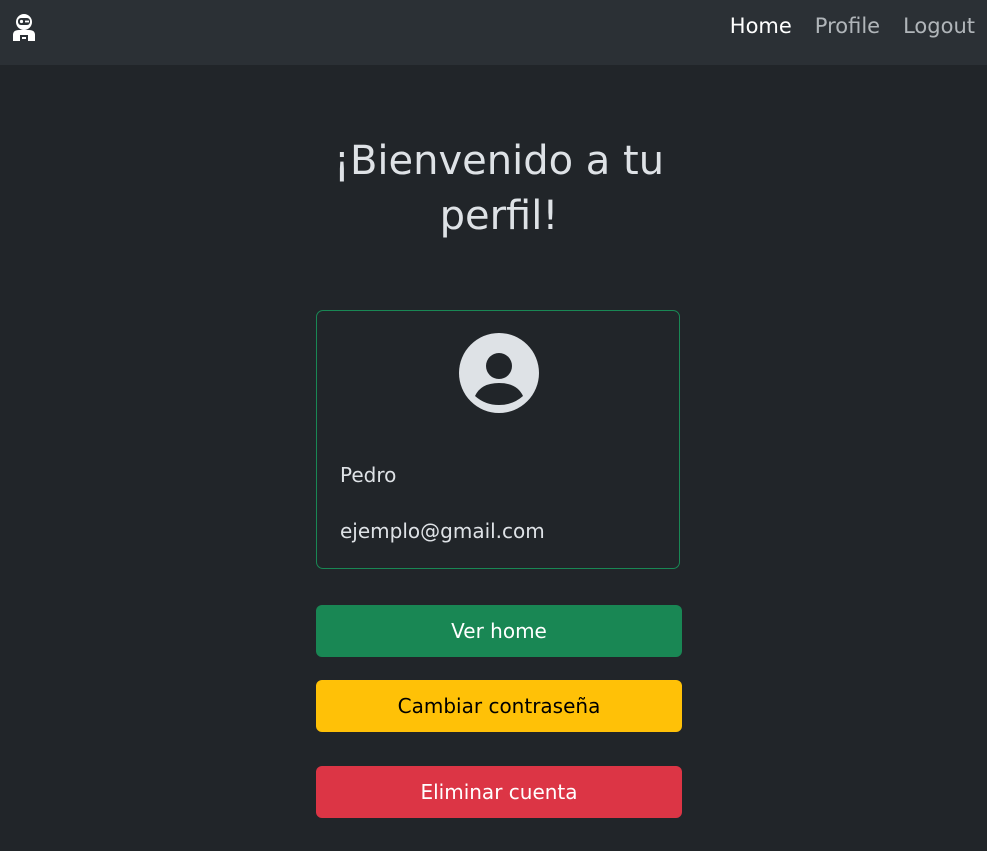  I want to click on change-password-button: Cambiar contraseña, so click(499, 706).